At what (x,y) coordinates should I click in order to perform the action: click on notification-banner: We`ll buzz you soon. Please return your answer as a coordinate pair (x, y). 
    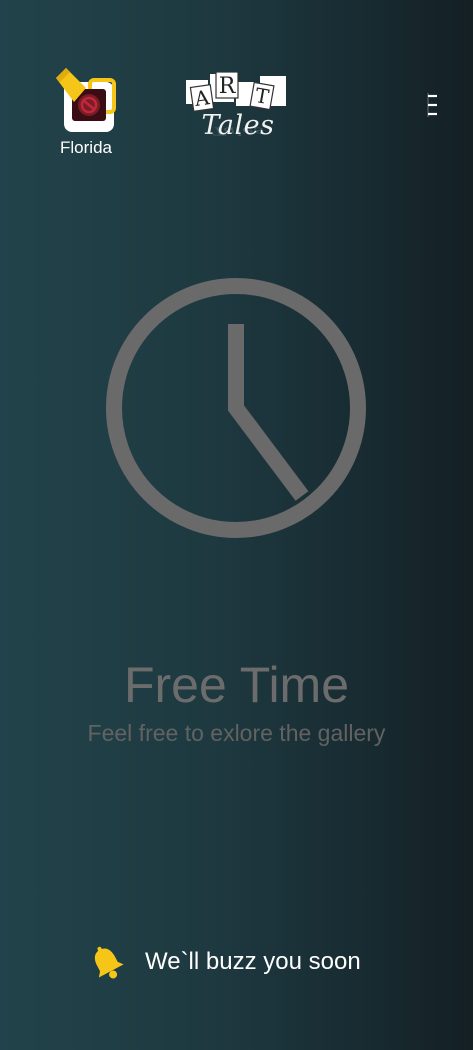
    Looking at the image, I should click on (244, 964).